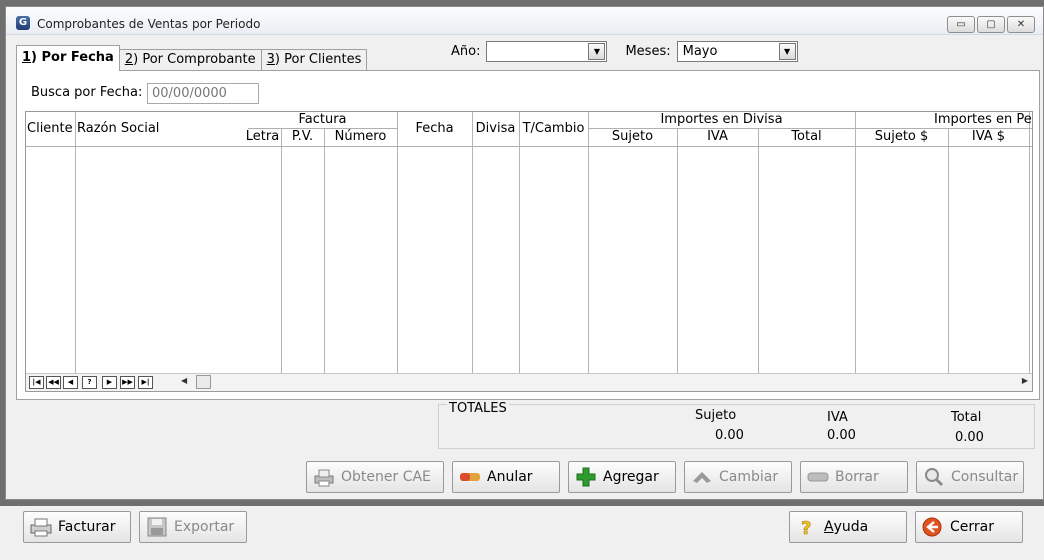 The height and width of the screenshot is (560, 1044). What do you see at coordinates (648, 51) in the screenshot?
I see `months-label: Meses:` at bounding box center [648, 51].